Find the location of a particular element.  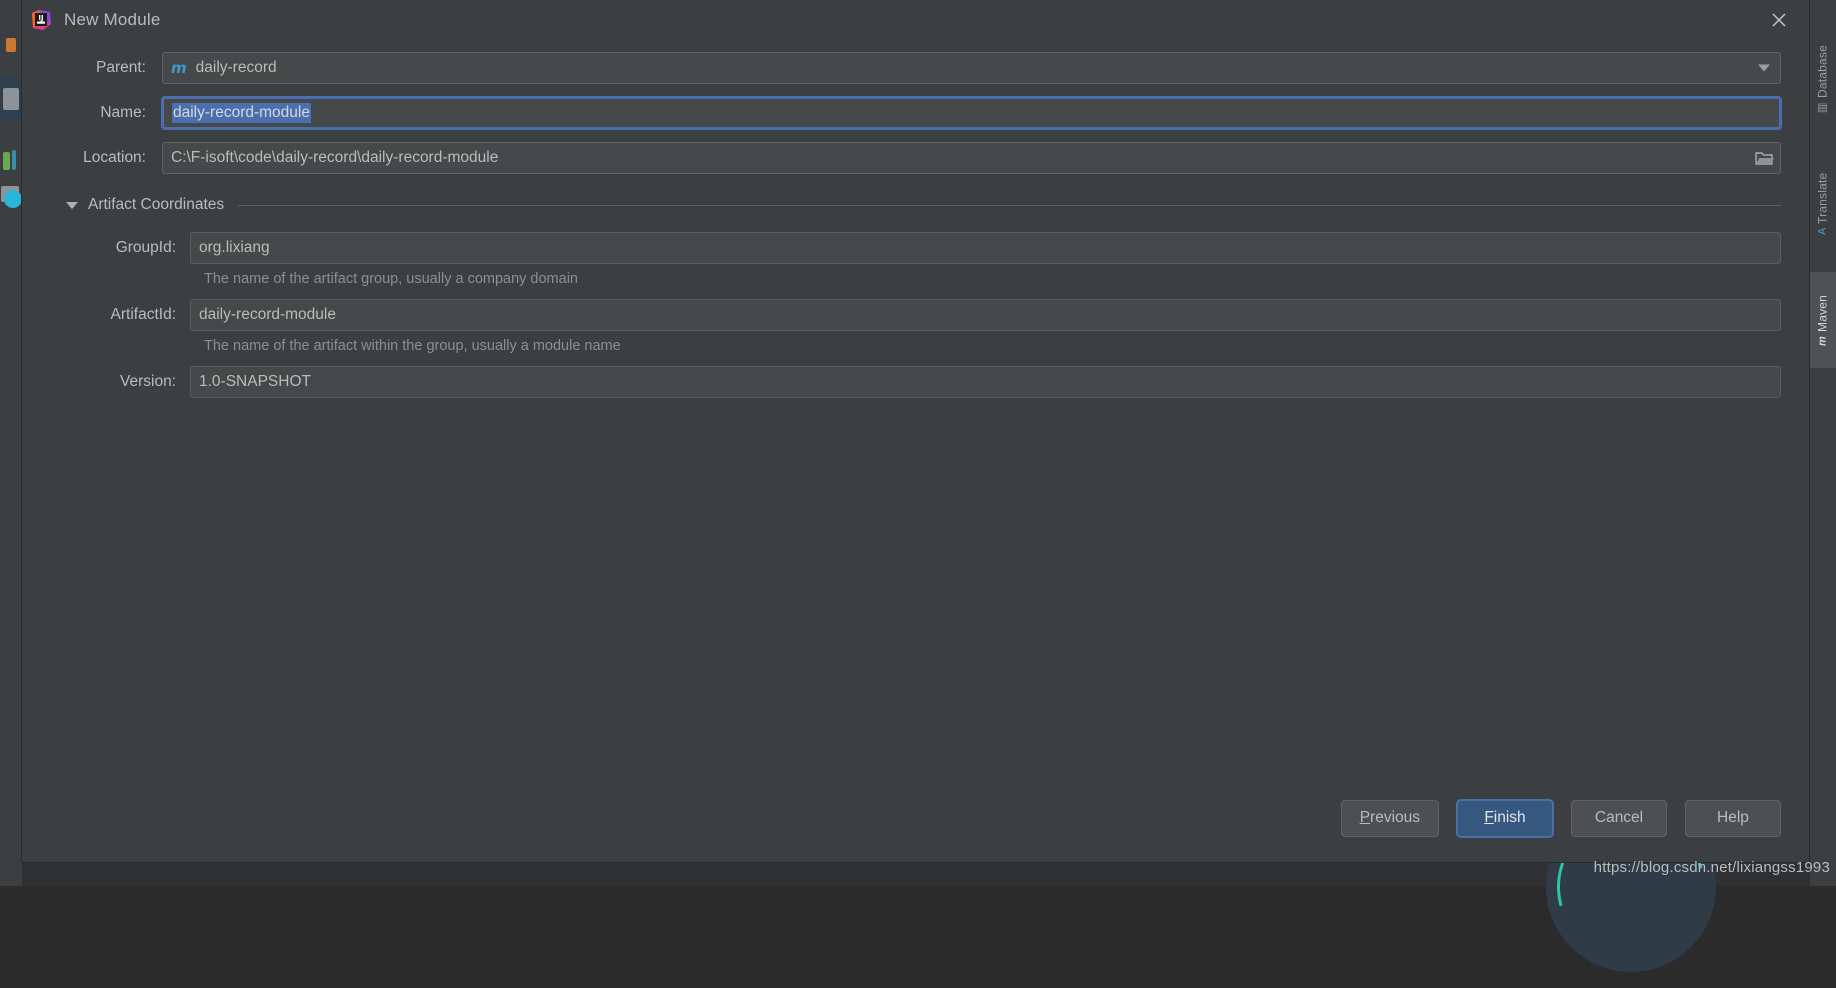

svg-text: IJ is located at coordinates (40, 18).